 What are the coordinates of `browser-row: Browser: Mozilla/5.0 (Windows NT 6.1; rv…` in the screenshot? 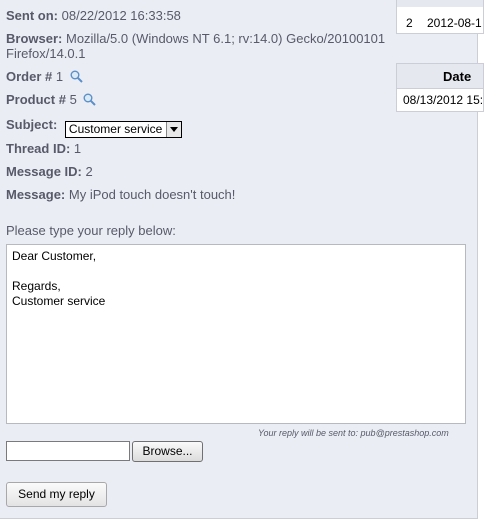 It's located at (195, 46).